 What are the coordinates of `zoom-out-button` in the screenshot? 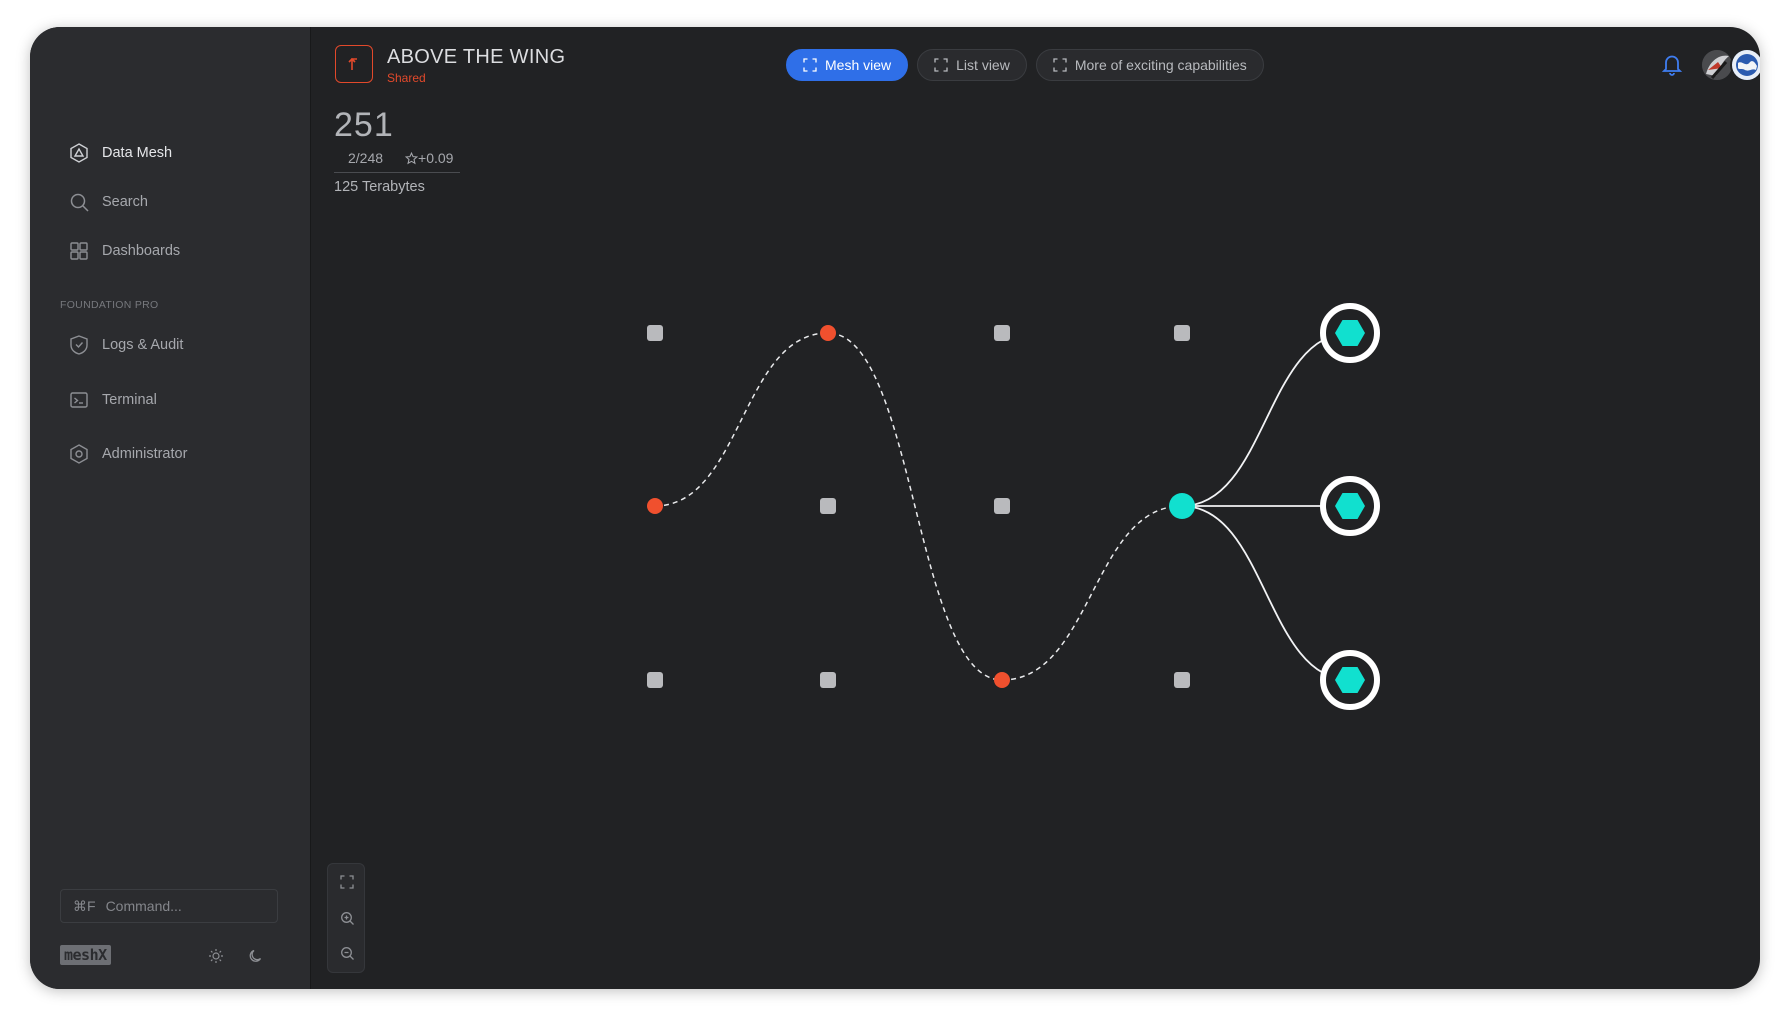 It's located at (347, 953).